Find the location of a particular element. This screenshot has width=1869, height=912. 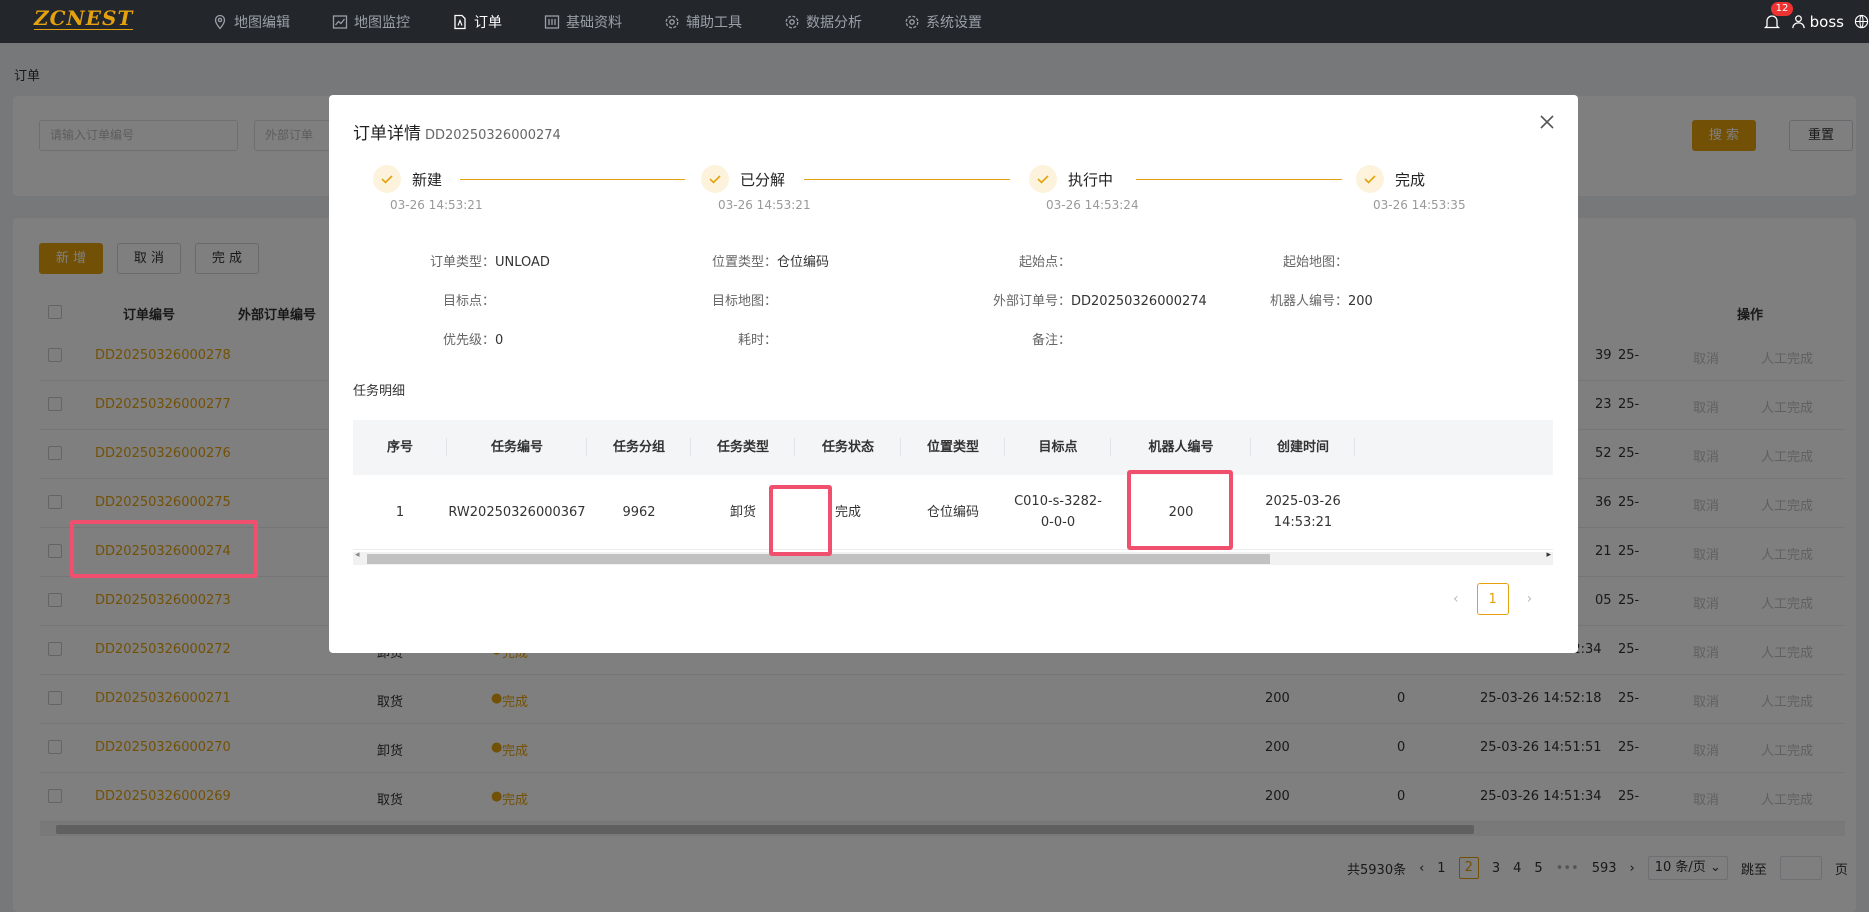

info-robot-no: 机器人编号：200 is located at coordinates (1303, 299).